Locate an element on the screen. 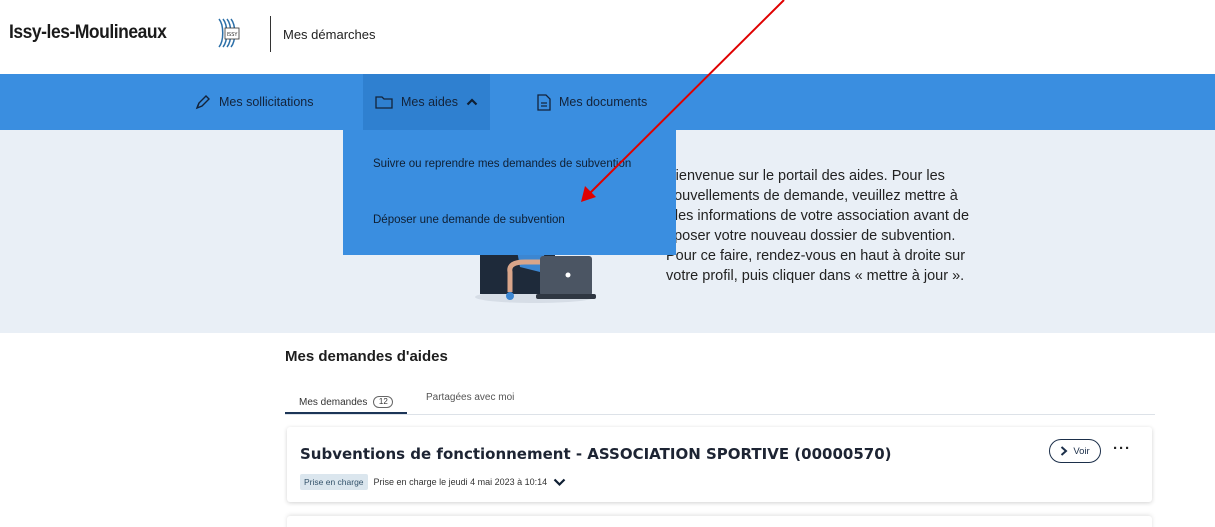  tab-label: Partagées avec moi is located at coordinates (470, 397).